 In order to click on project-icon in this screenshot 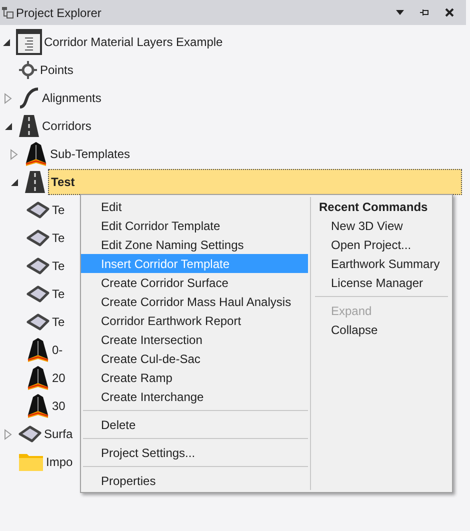, I will do `click(29, 42)`.